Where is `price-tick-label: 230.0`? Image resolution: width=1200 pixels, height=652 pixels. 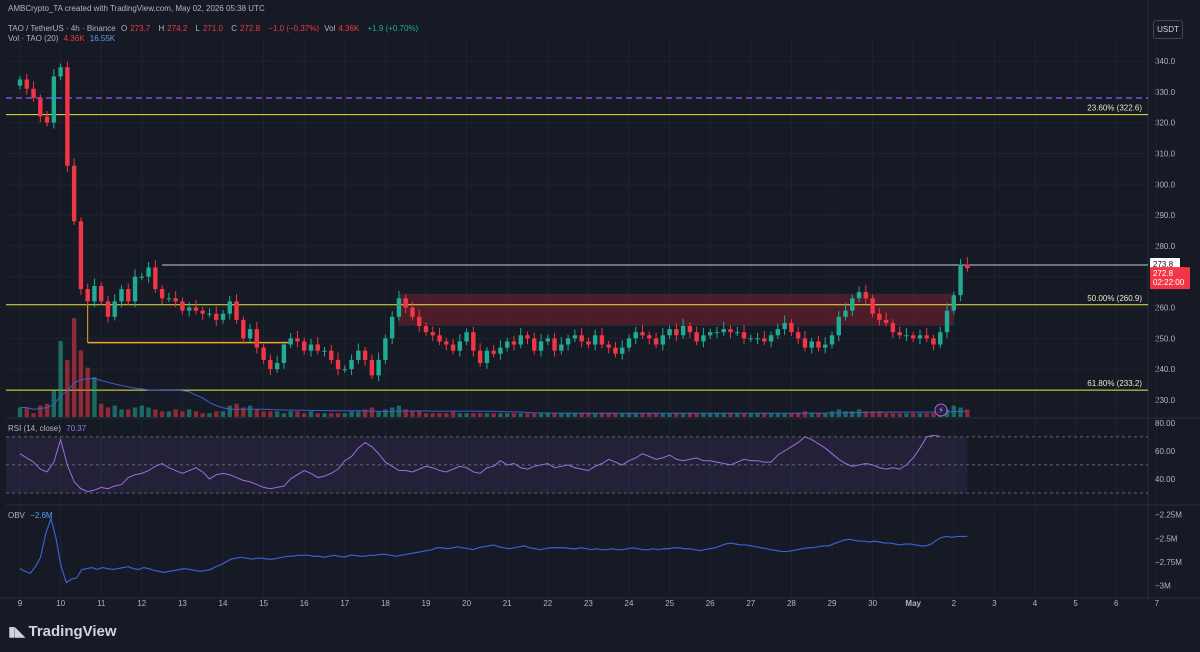
price-tick-label: 230.0 is located at coordinates (1165, 400).